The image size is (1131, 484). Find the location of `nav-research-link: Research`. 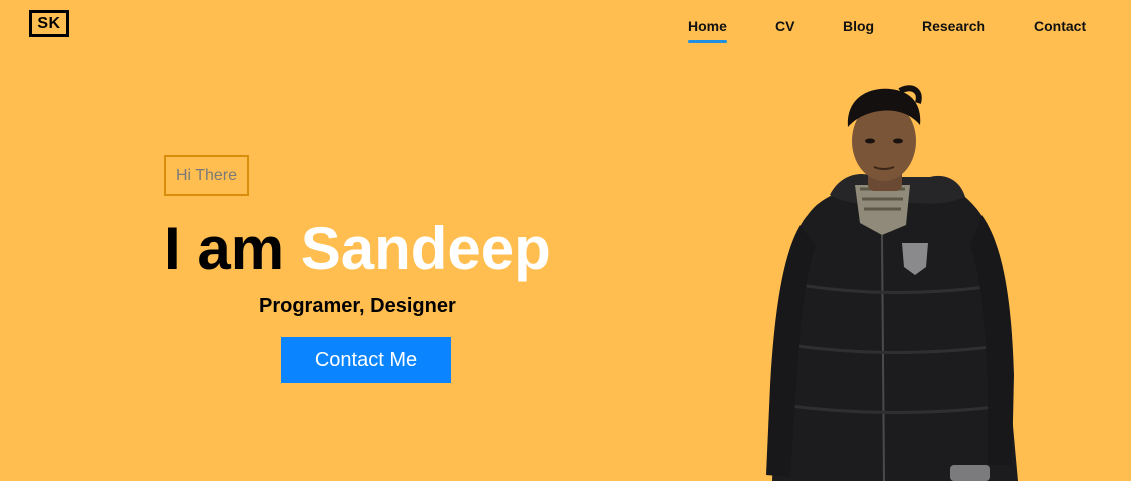

nav-research-link: Research is located at coordinates (953, 26).